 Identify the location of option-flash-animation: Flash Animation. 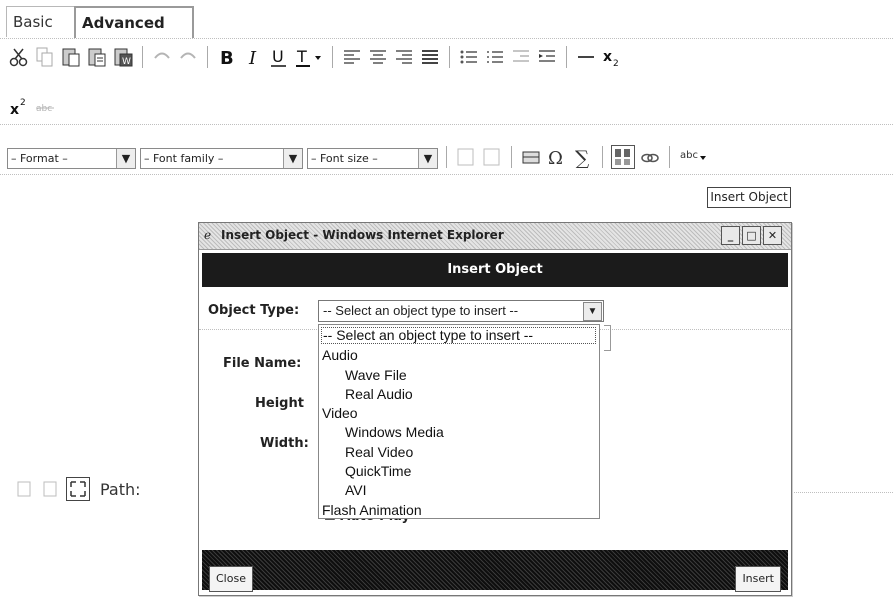
(459, 510).